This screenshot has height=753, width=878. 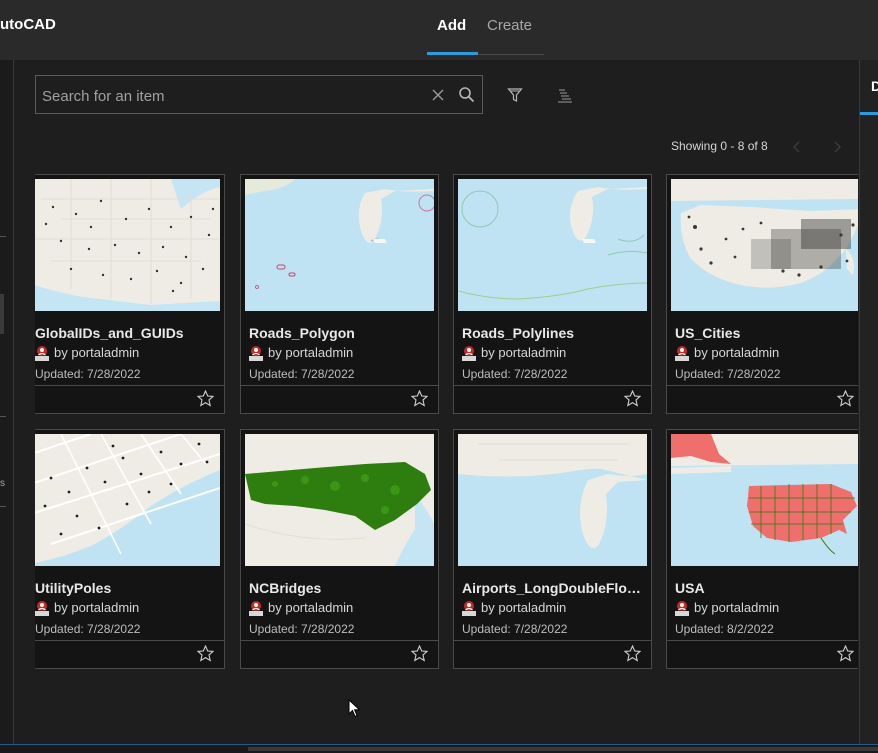 I want to click on left-rail: s, so click(x=7, y=406).